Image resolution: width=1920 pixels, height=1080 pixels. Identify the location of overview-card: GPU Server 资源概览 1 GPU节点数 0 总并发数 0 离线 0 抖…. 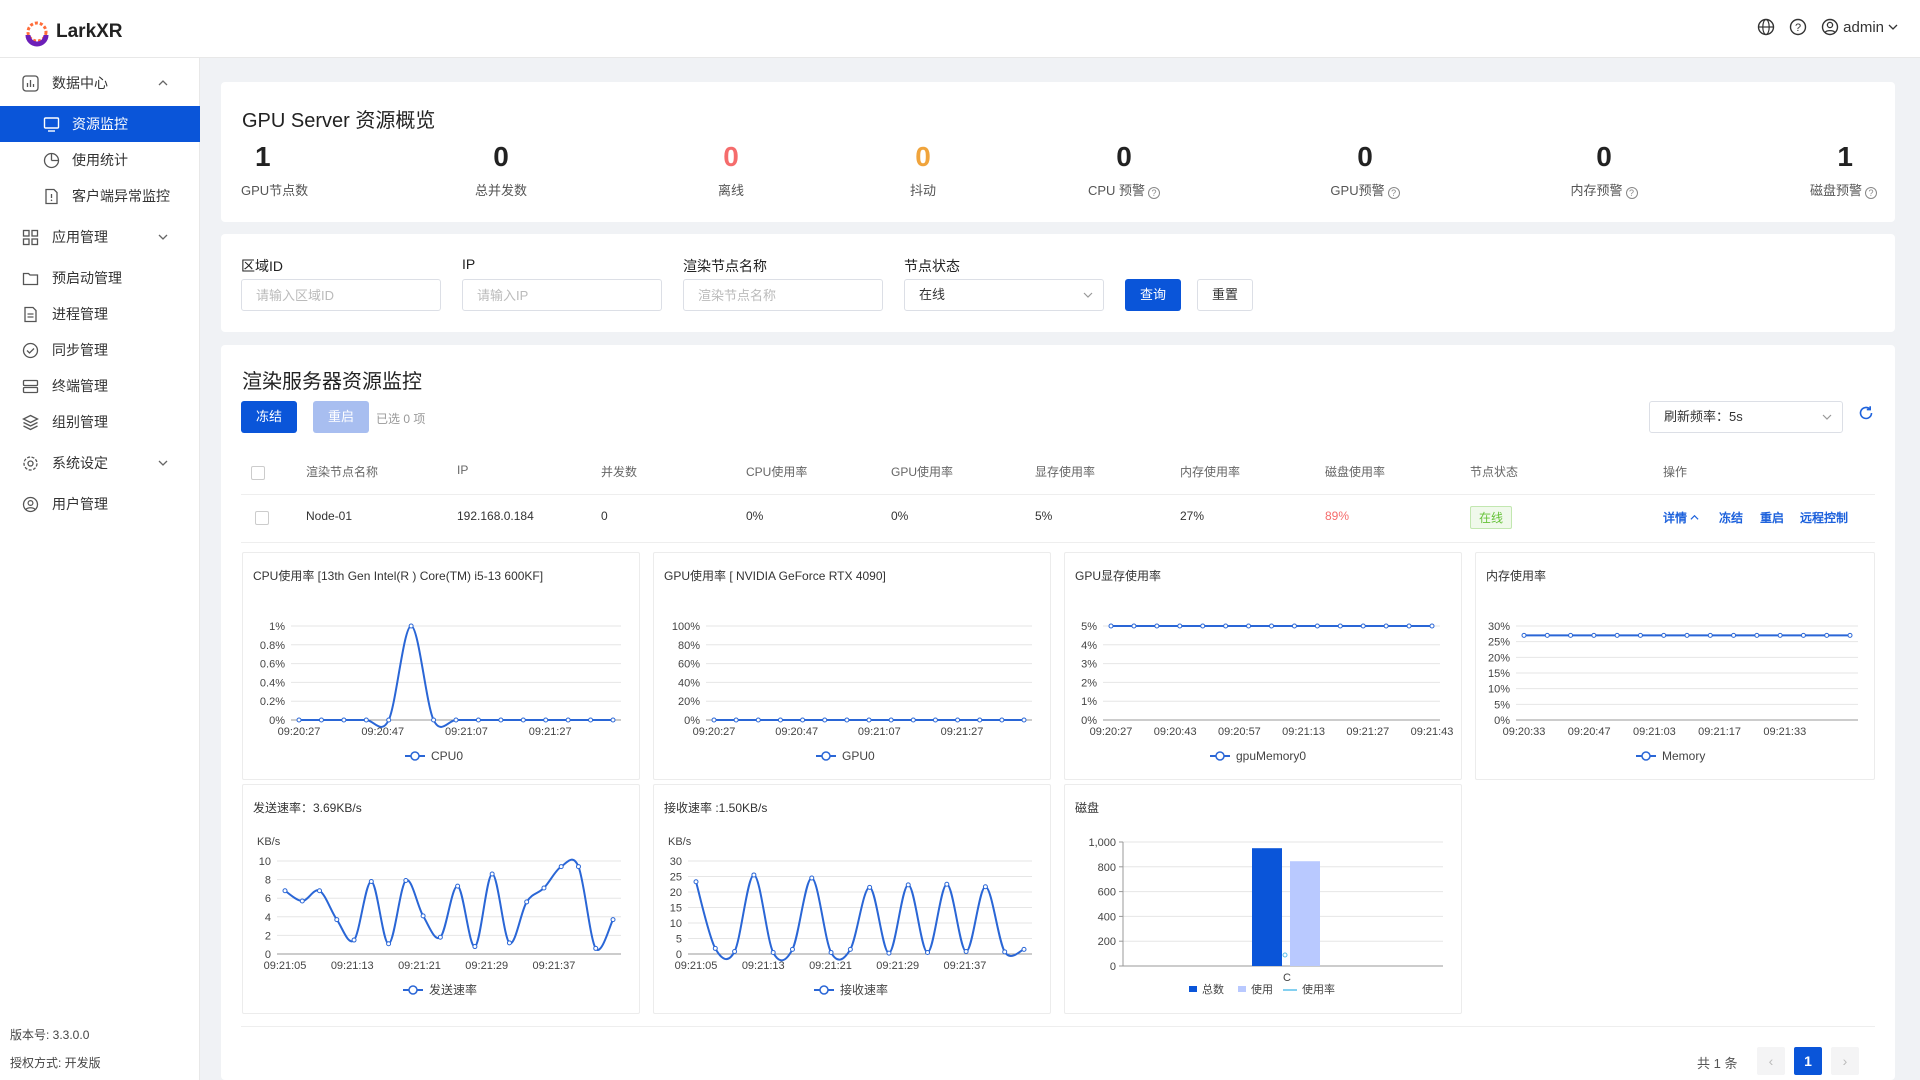
(1058, 152).